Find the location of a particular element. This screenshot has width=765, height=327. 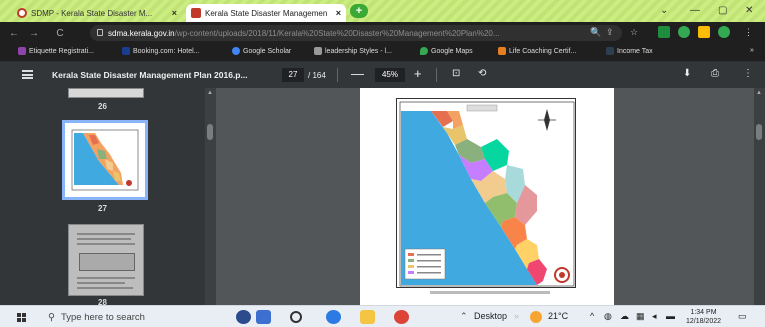

kerala-map-image is located at coordinates (486, 193).